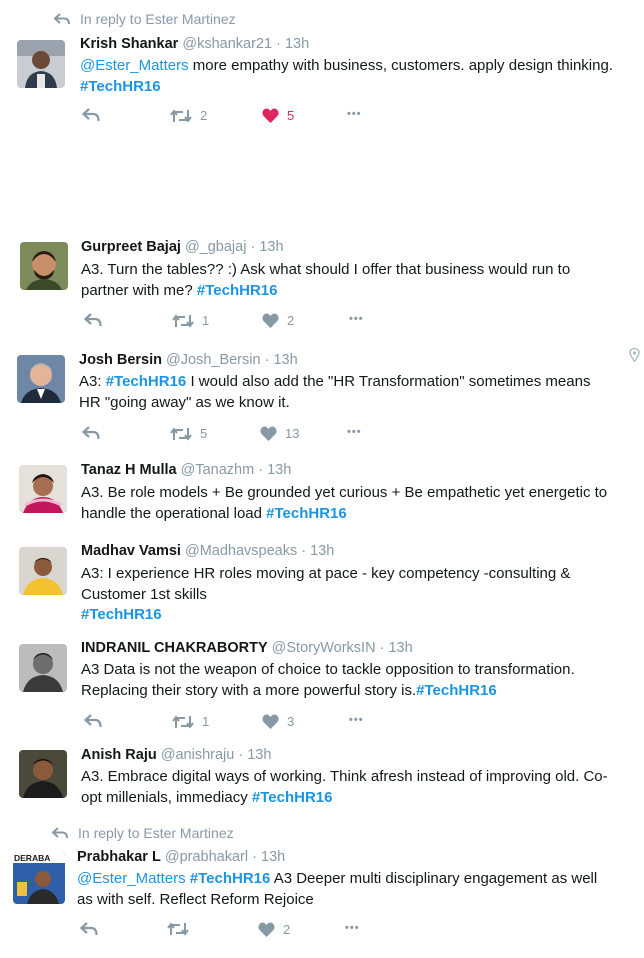 This screenshot has height=958, width=644. What do you see at coordinates (129, 470) in the screenshot?
I see `author-name: Tanaz H Mulla` at bounding box center [129, 470].